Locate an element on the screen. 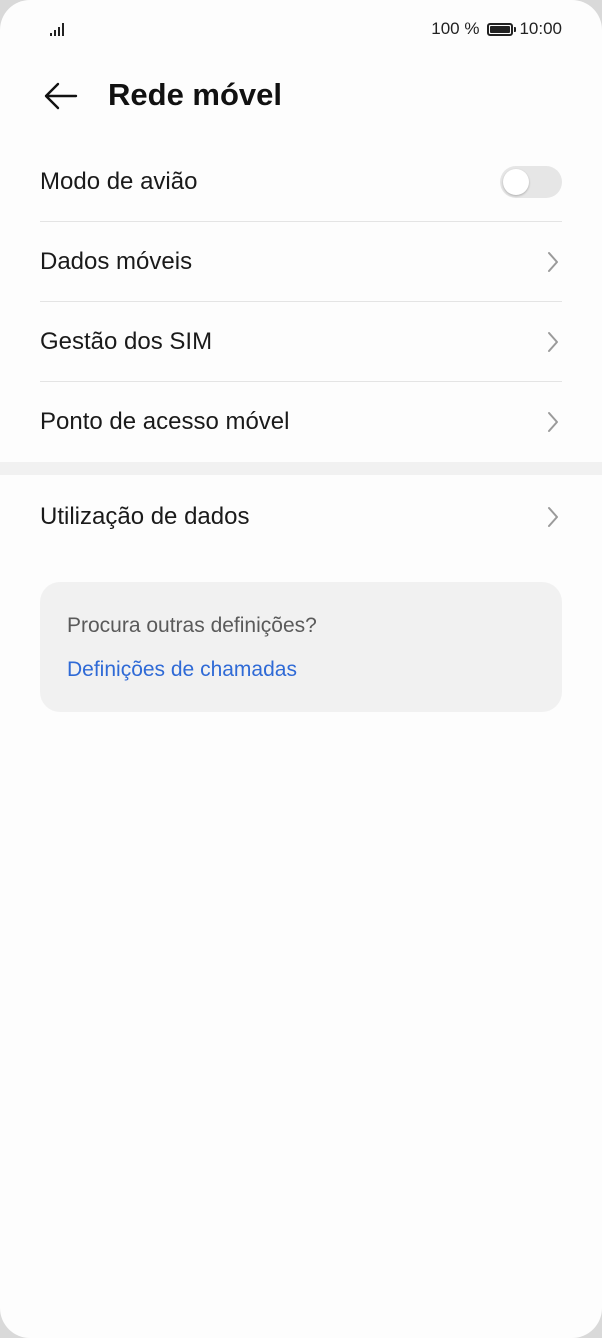 The width and height of the screenshot is (602, 1338). status-right: 100 % 10:00 is located at coordinates (496, 29).